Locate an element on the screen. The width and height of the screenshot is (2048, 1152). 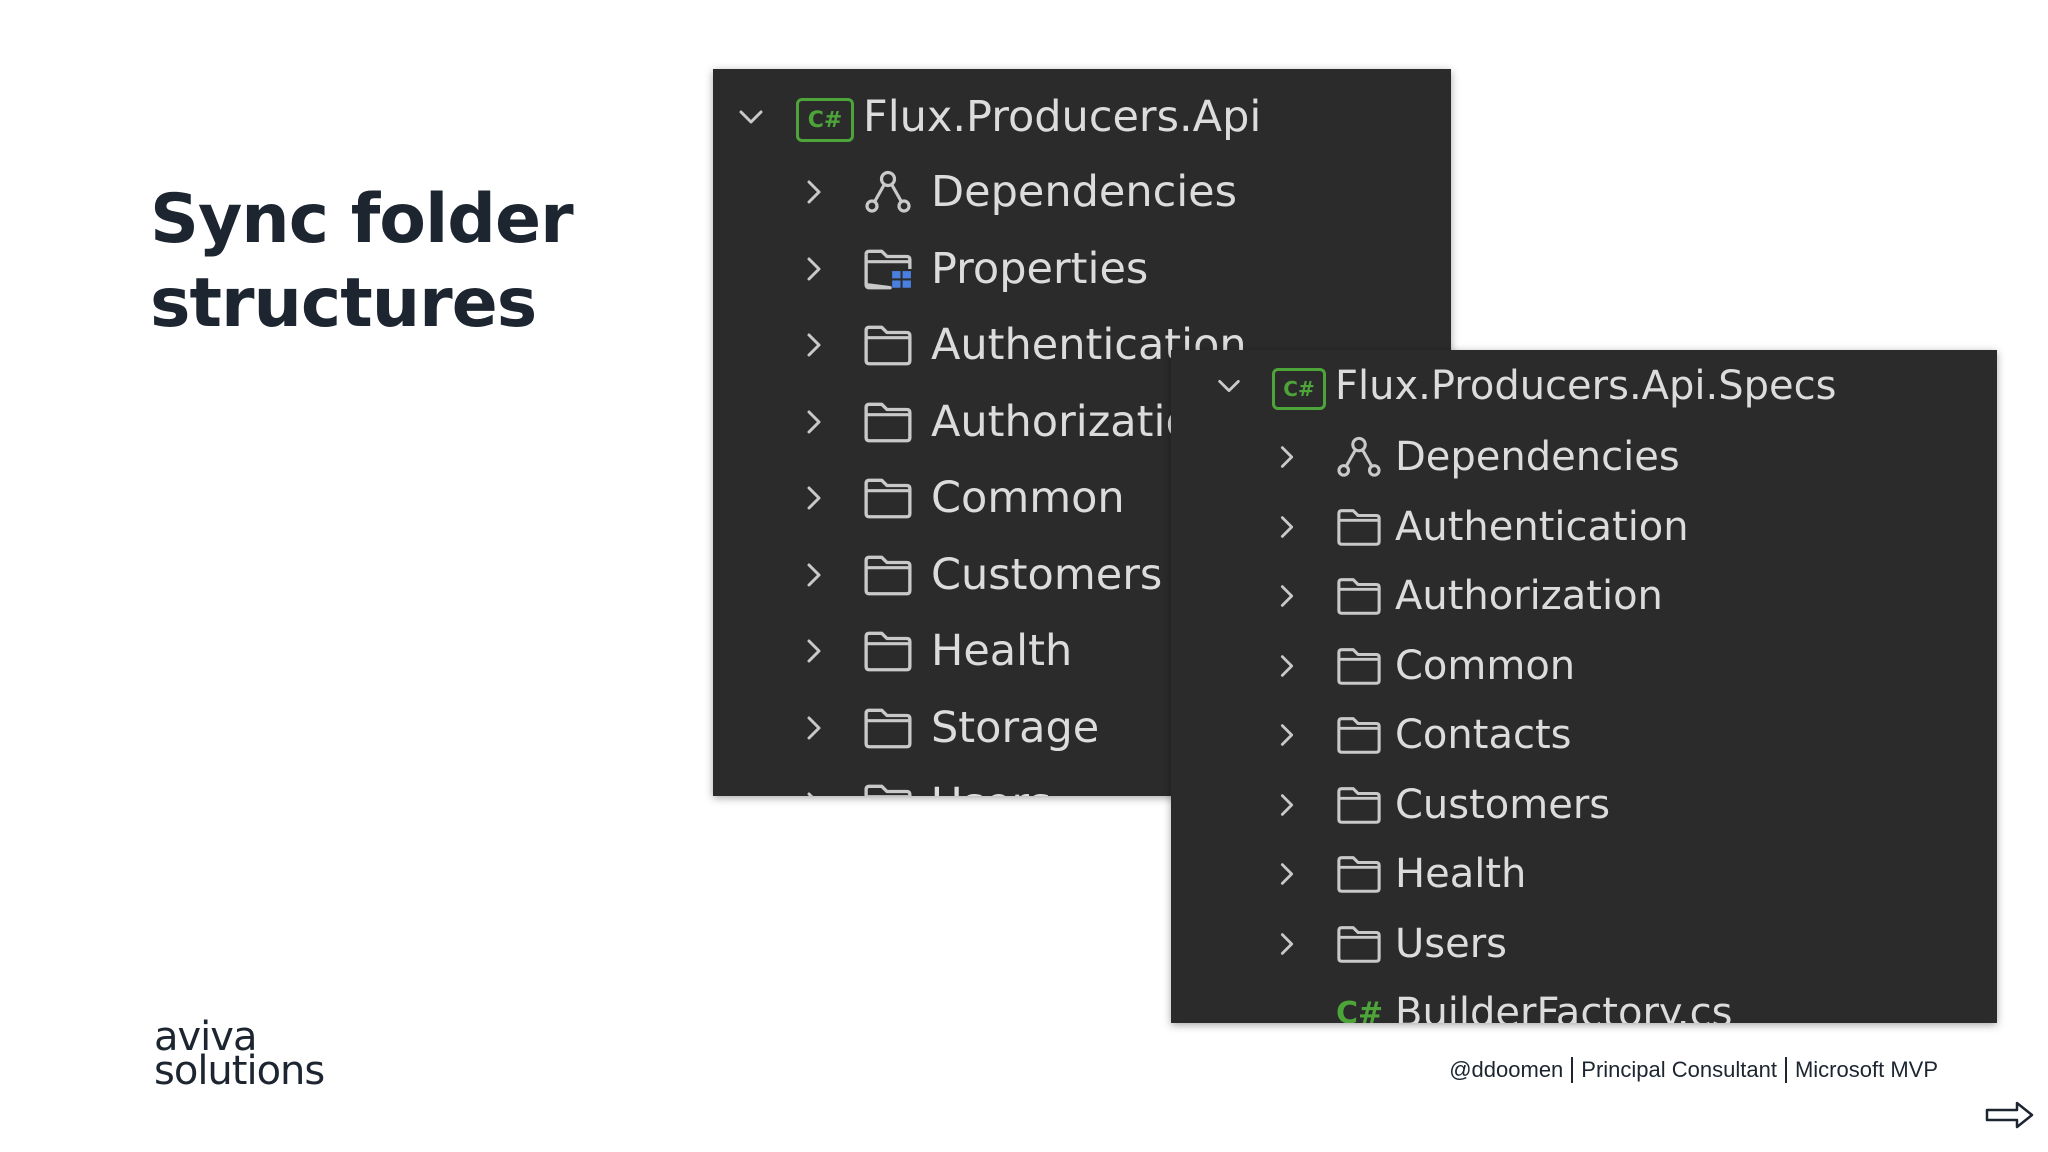
csharp-file-icon: C# is located at coordinates (1360, 1009).